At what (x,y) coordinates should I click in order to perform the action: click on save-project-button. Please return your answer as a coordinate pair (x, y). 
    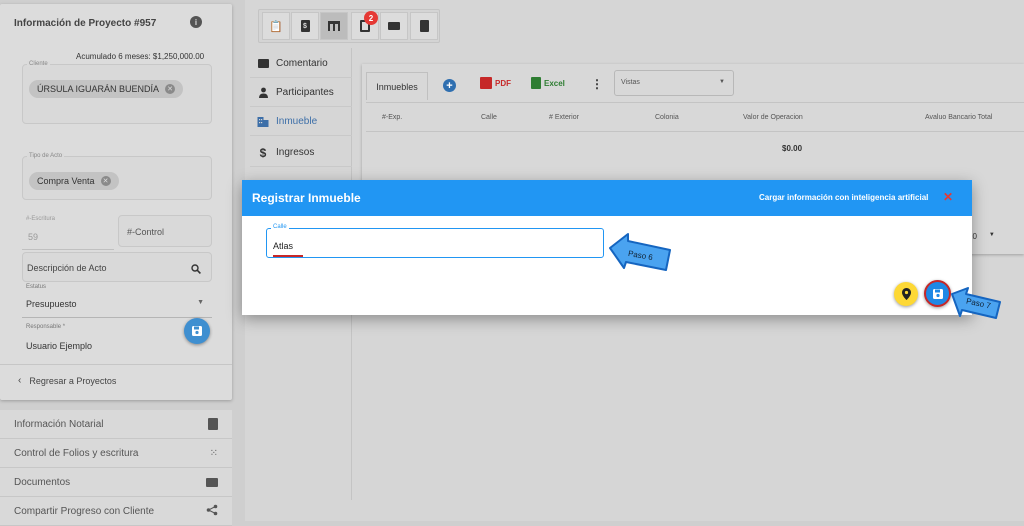
    Looking at the image, I should click on (197, 331).